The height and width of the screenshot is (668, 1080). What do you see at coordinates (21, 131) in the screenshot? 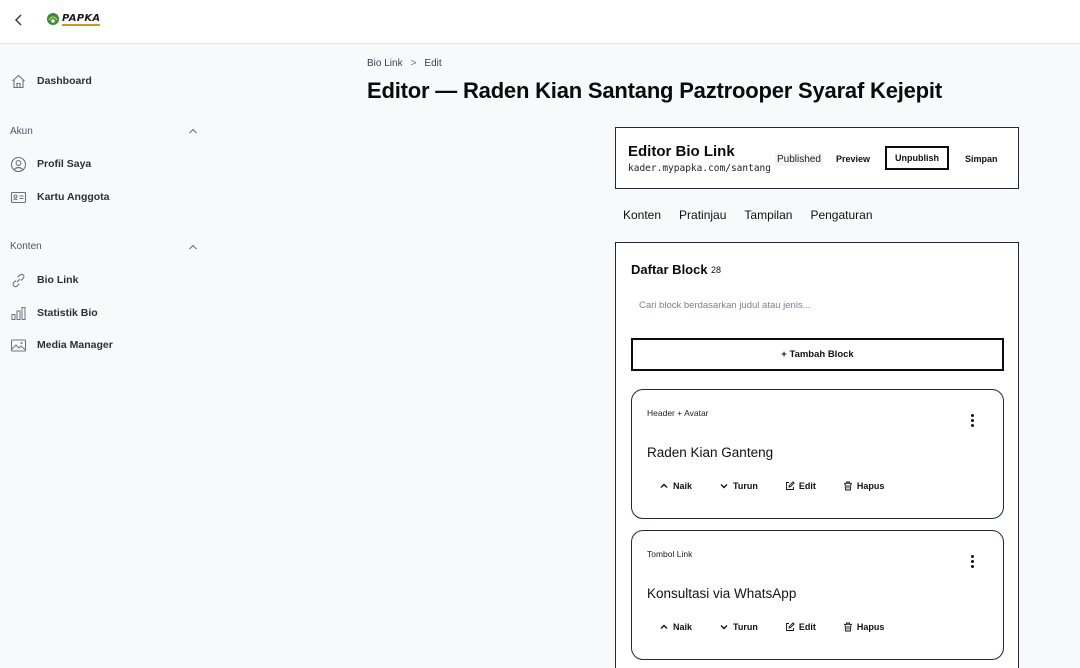
I see `section-label-akun: Akun` at bounding box center [21, 131].